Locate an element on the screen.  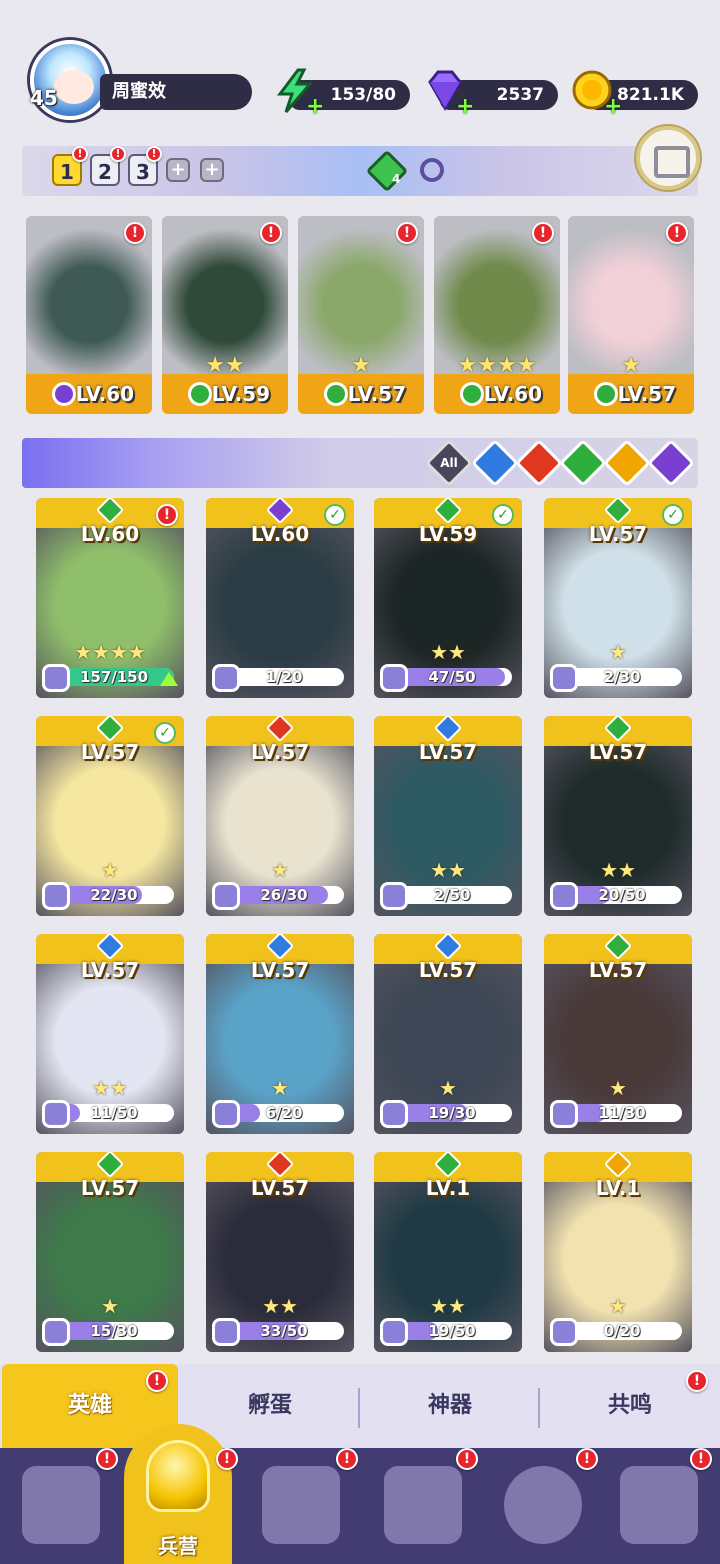
hero-card: LV.57 ✓ ★ 22/30 is located at coordinates (110, 816).